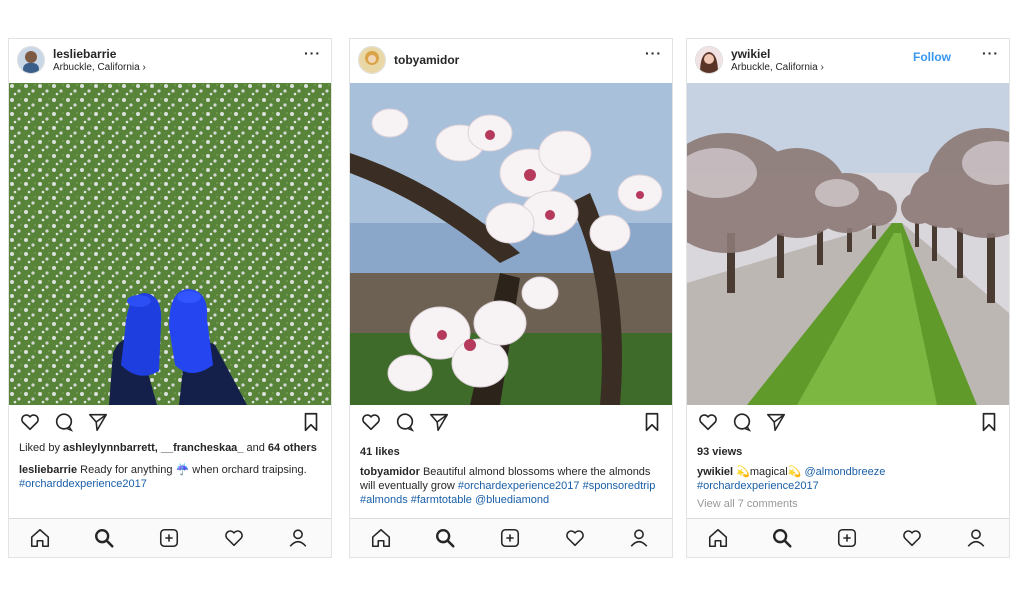  What do you see at coordinates (255, 448) in the screenshot?
I see `likes-and: and` at bounding box center [255, 448].